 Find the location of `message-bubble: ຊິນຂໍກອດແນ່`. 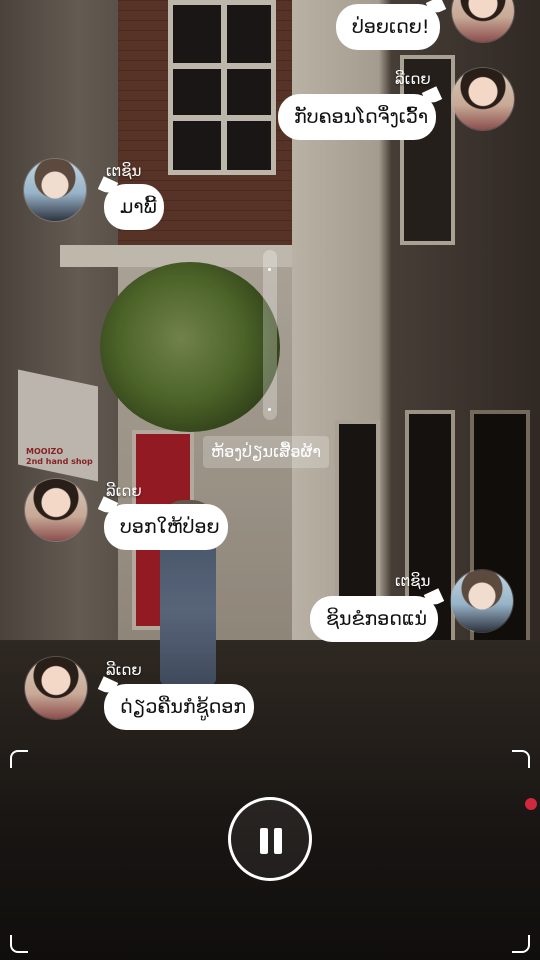

message-bubble: ຊິນຂໍກອດແນ່ is located at coordinates (374, 619).